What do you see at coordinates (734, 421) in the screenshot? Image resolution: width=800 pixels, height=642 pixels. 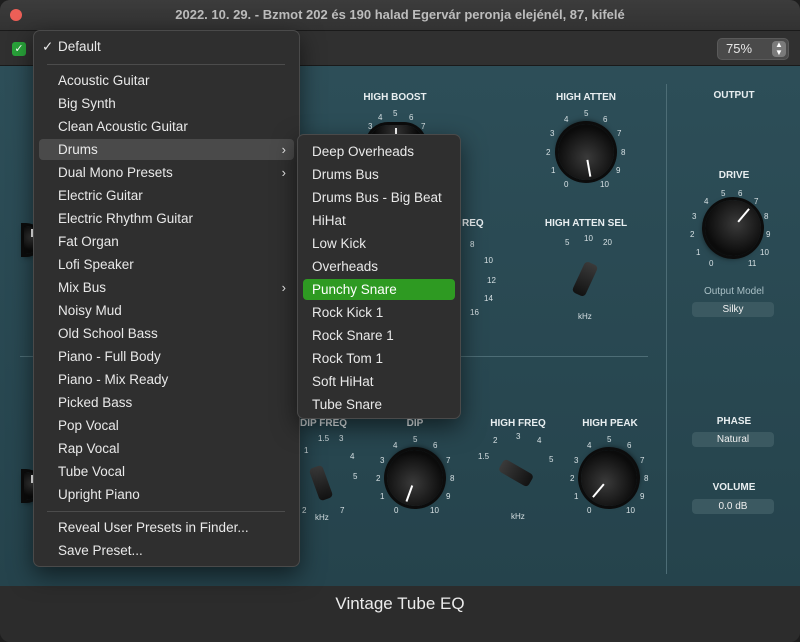 I see `phase-label: PHASE` at bounding box center [734, 421].